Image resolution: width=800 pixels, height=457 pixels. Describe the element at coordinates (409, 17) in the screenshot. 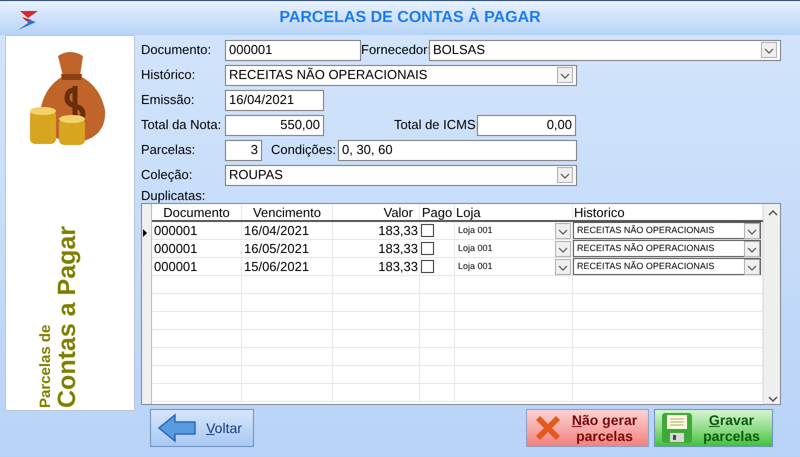

I see `window-title: PARCELAS DE CONTAS À PAGAR` at that location.